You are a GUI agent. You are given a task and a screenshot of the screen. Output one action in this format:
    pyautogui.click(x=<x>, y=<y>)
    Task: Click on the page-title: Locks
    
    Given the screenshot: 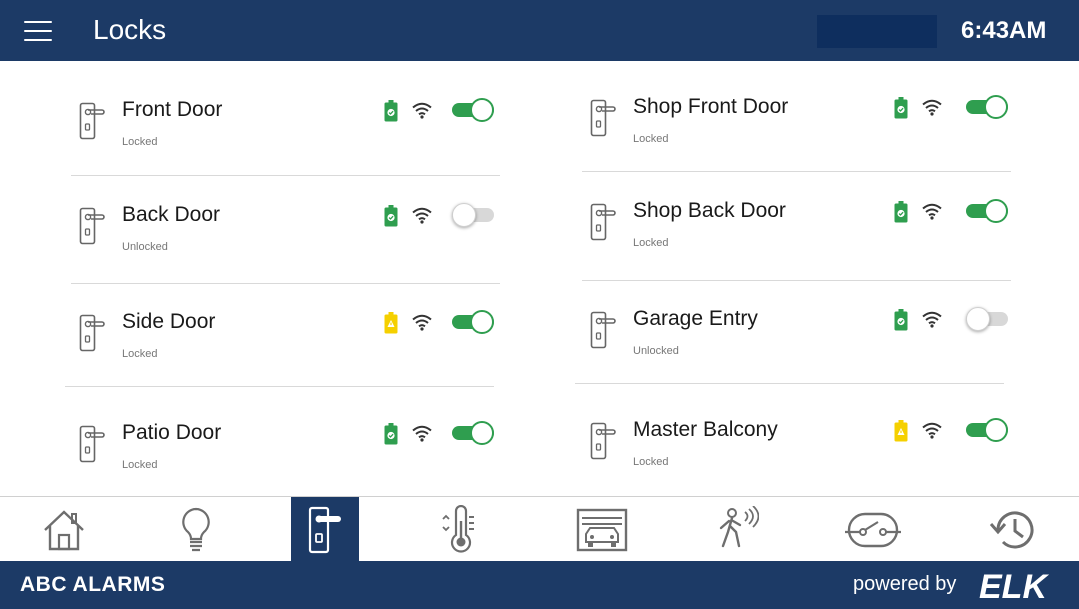 What is the action you would take?
    pyautogui.click(x=130, y=29)
    